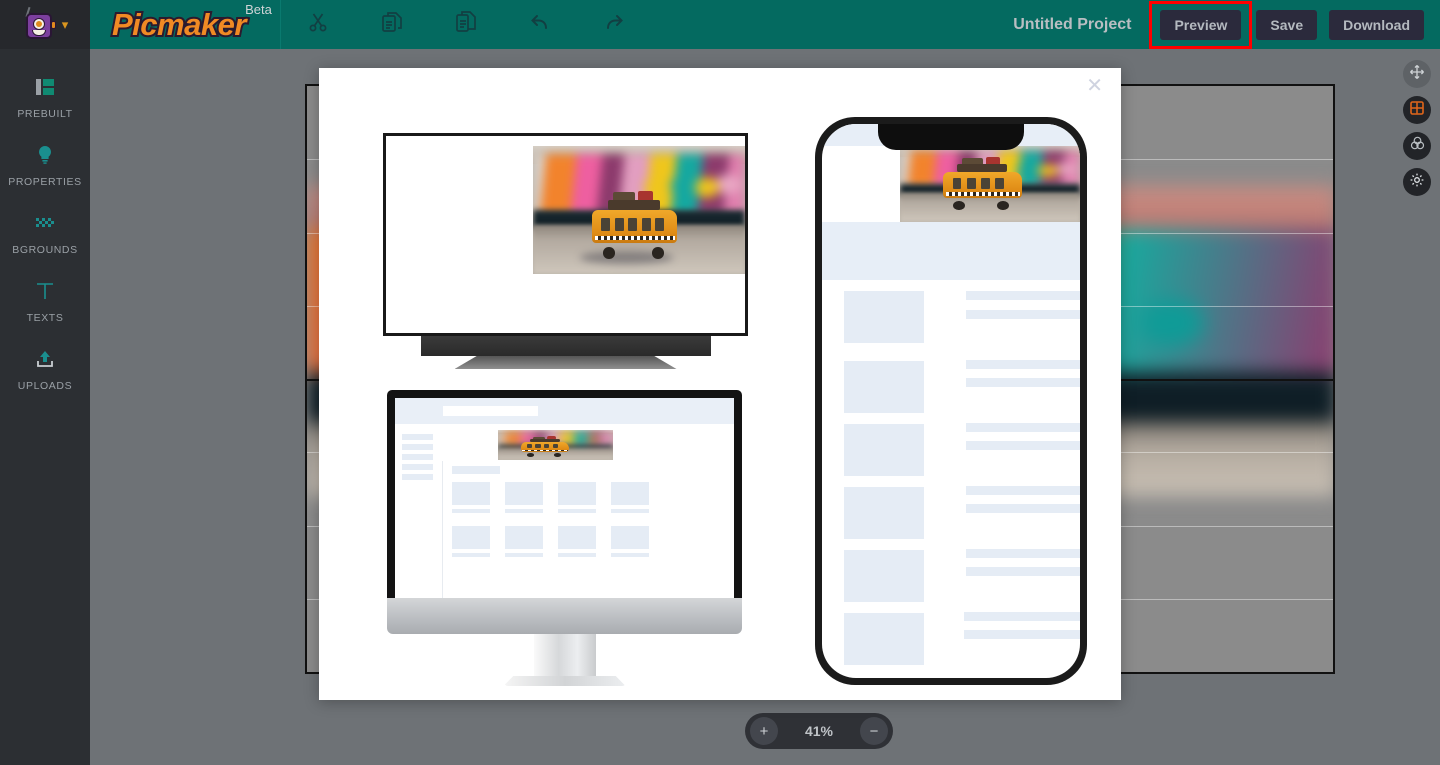 Image resolution: width=1440 pixels, height=765 pixels. What do you see at coordinates (990, 184) in the screenshot?
I see `phone-hero-image` at bounding box center [990, 184].